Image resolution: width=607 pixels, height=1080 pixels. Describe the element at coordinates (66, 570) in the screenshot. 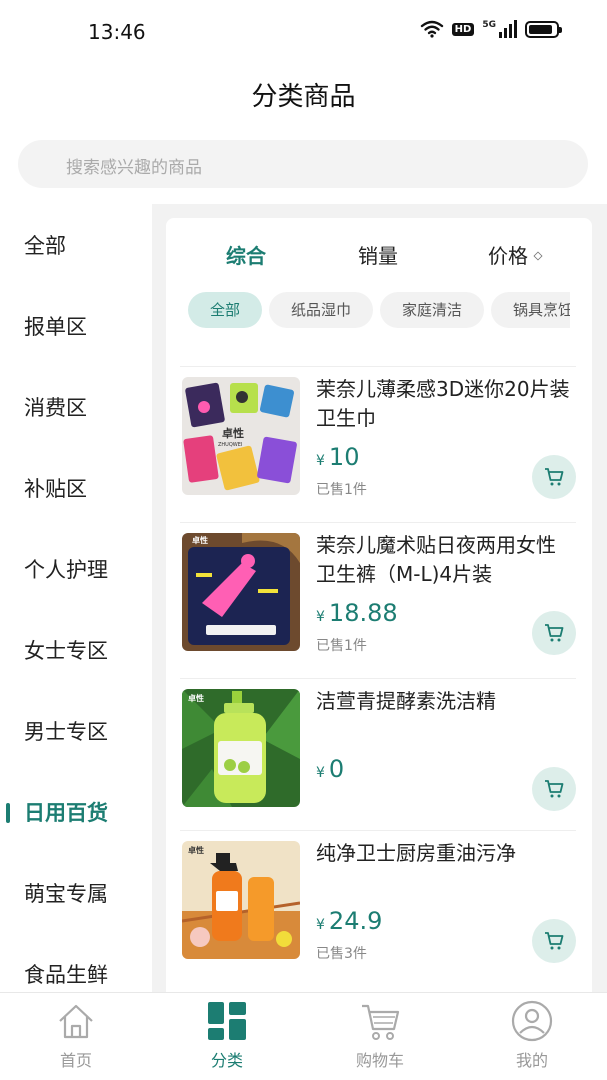

I see `sidebar-item-label: 个人护理` at that location.